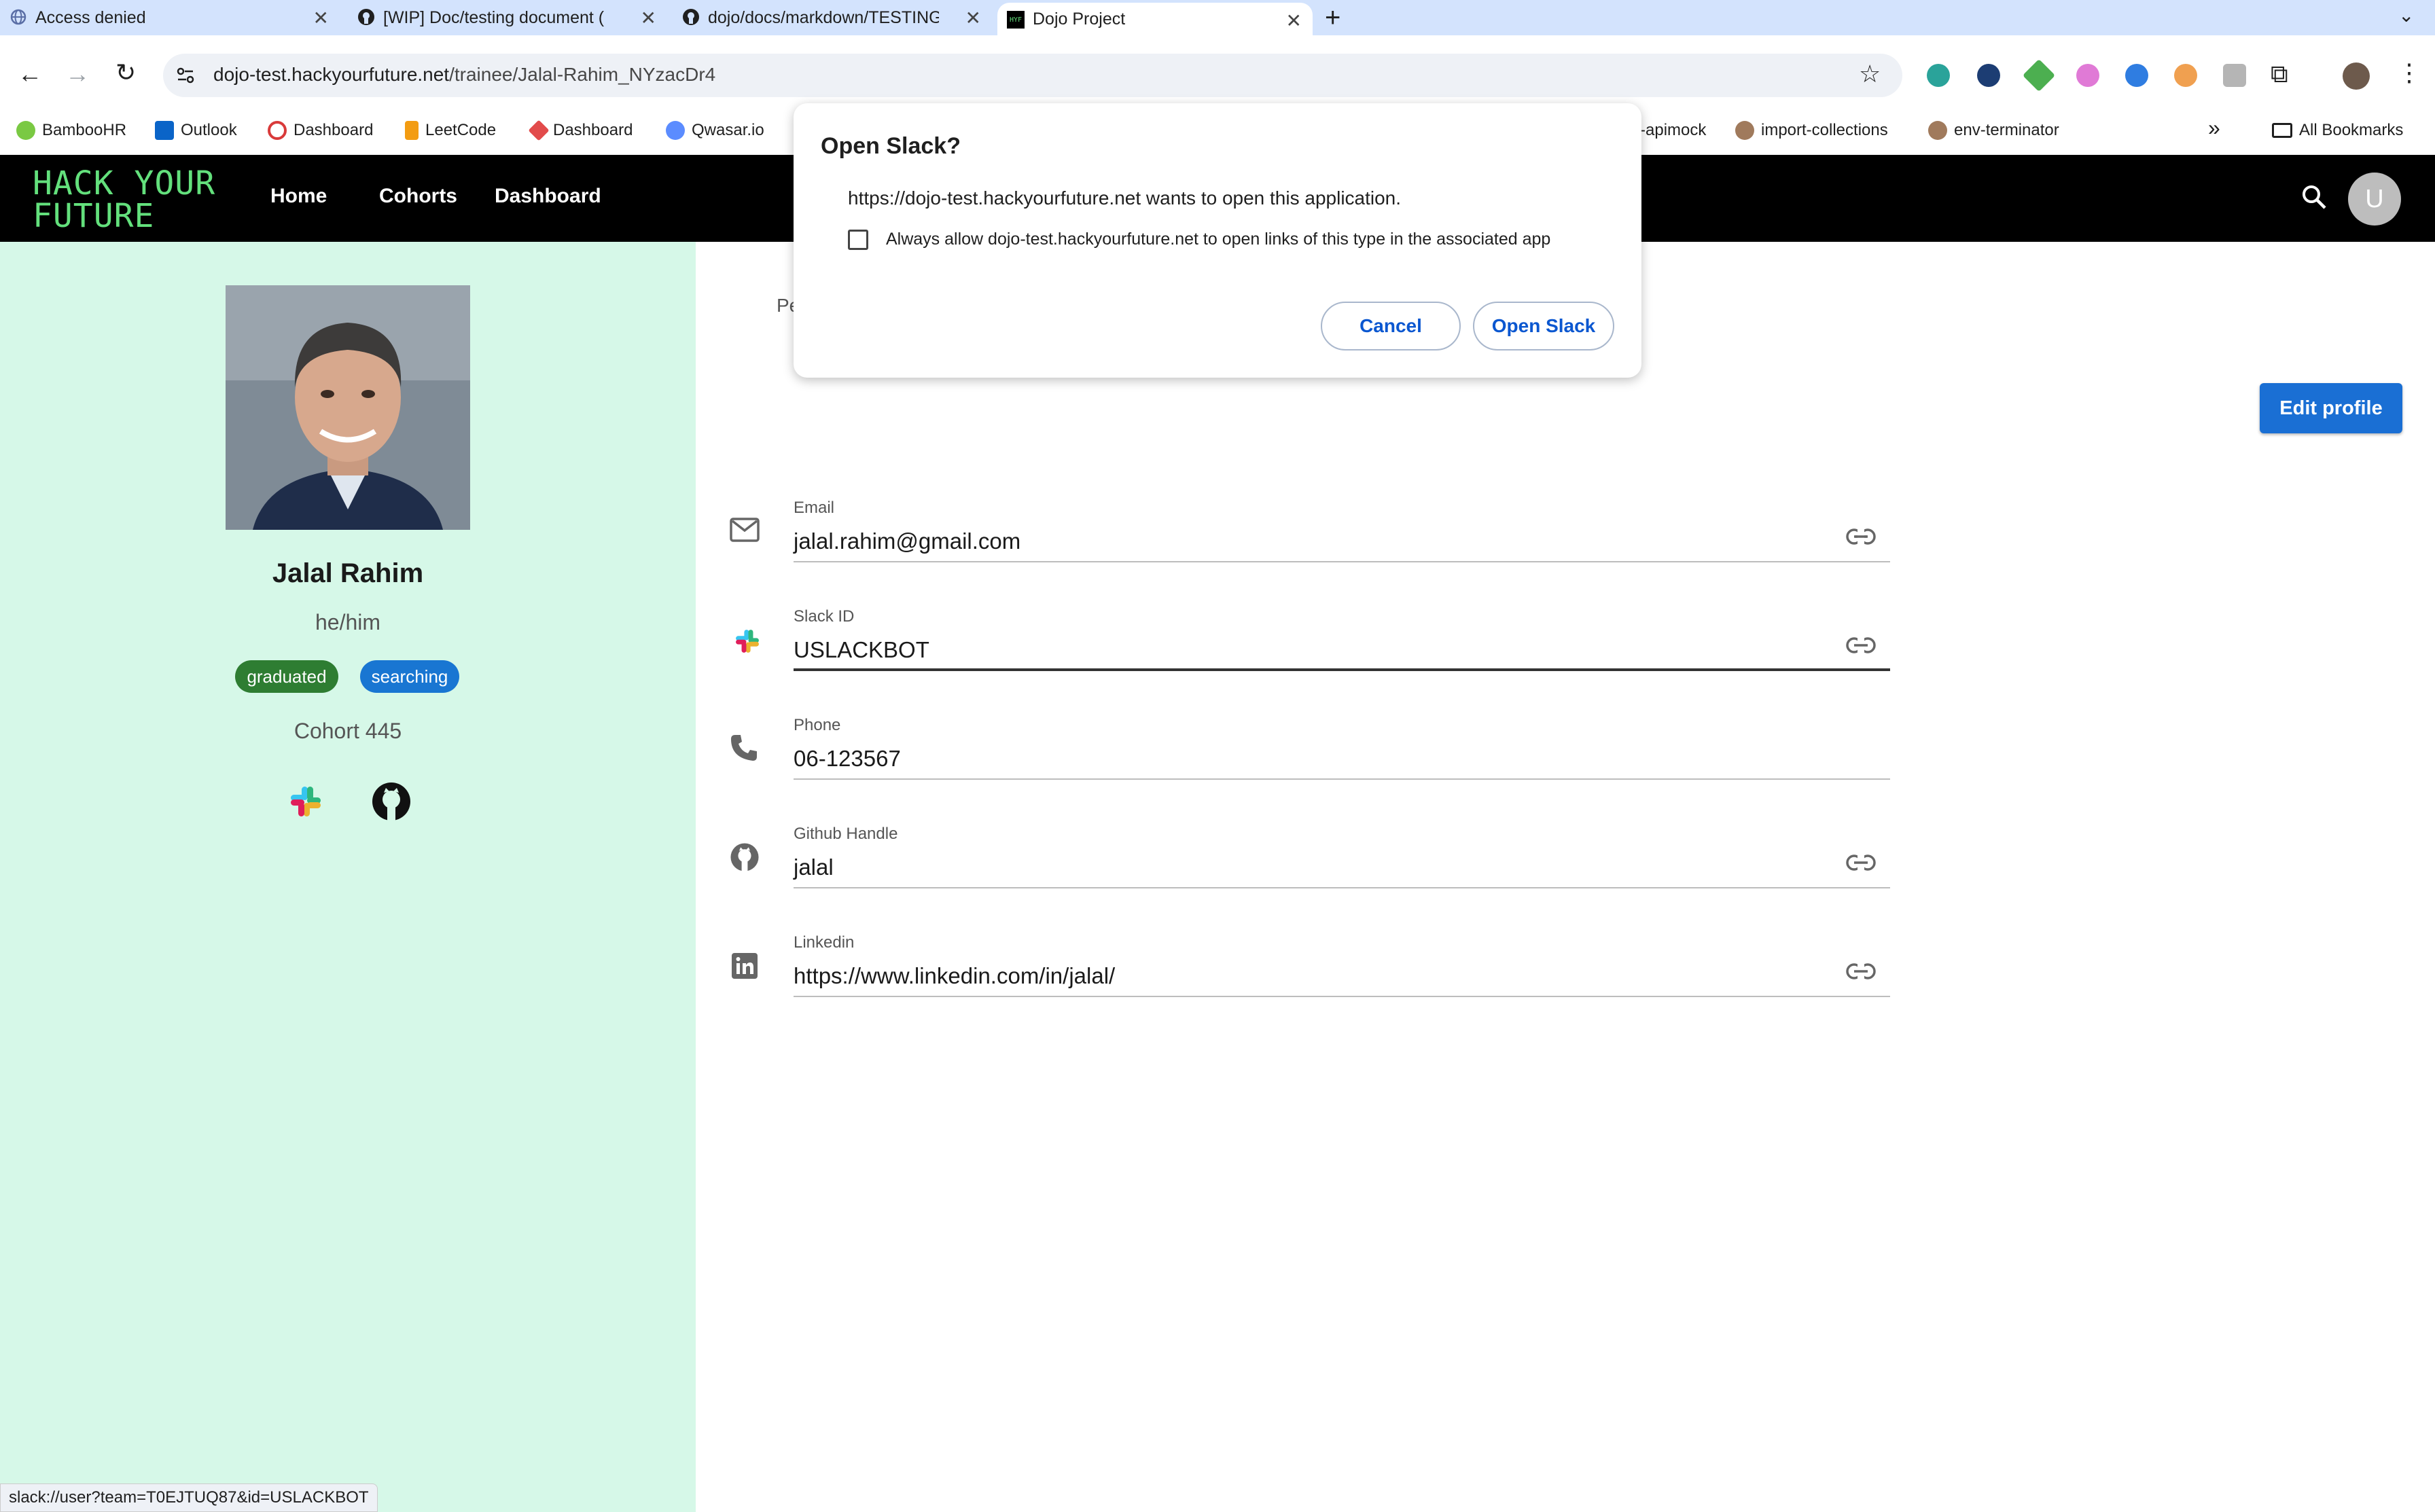 This screenshot has height=1512, width=2435. I want to click on tab-title: [WIP] Doc/testing document (, so click(494, 17).